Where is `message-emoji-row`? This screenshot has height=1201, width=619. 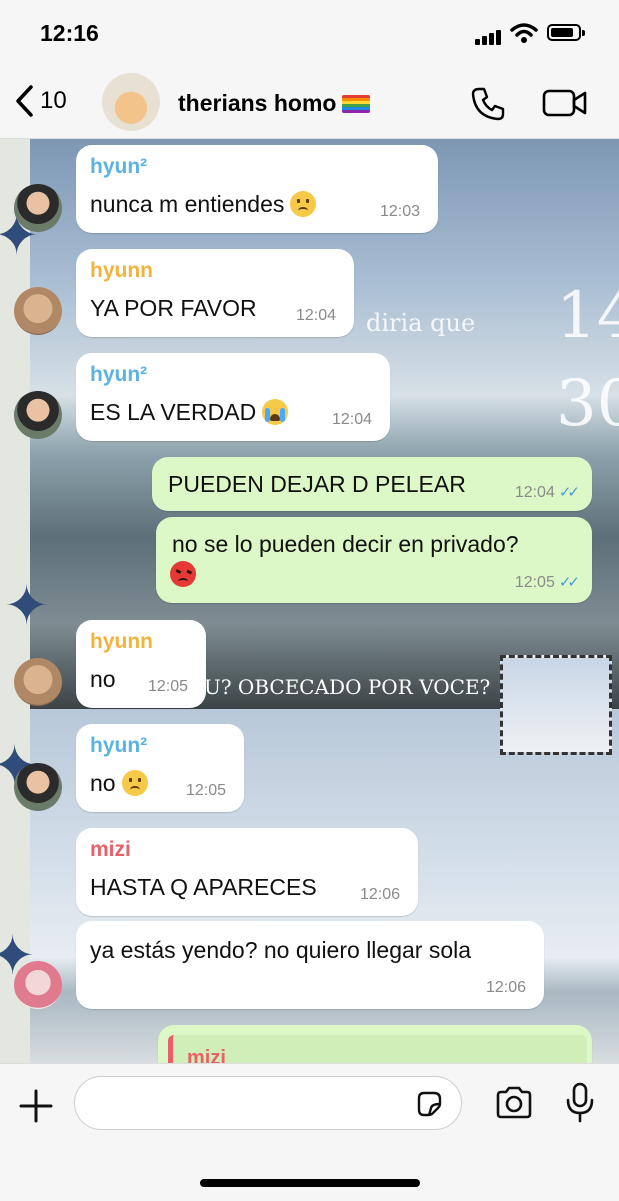 message-emoji-row is located at coordinates (183, 574).